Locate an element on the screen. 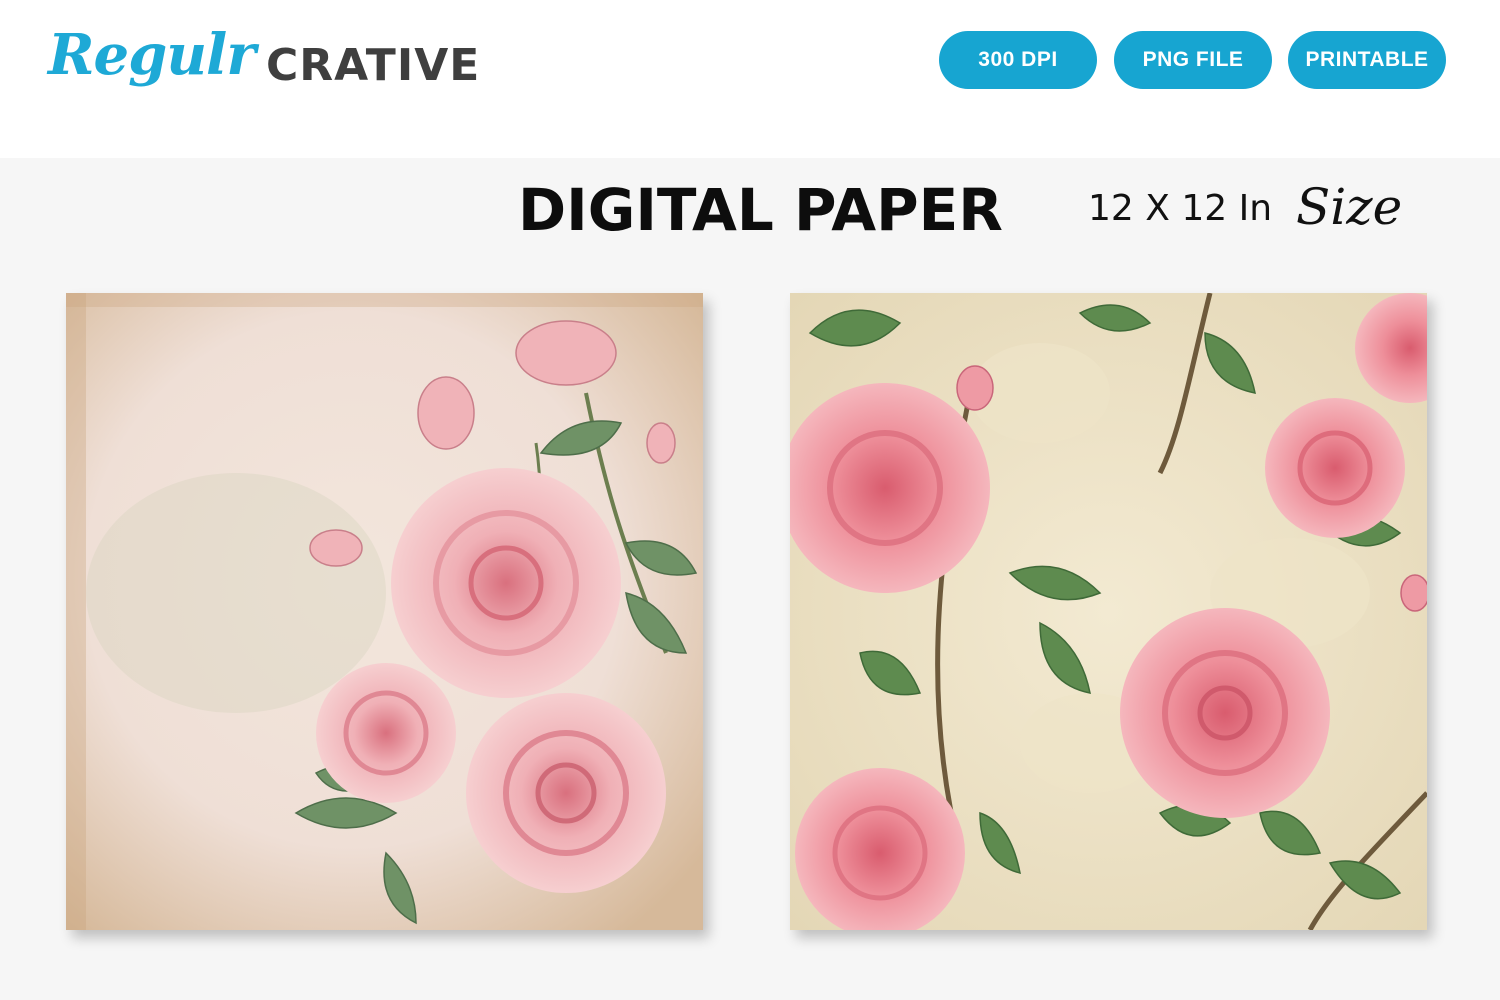  page-title: DIGITAL PAPER is located at coordinates (760, 210).